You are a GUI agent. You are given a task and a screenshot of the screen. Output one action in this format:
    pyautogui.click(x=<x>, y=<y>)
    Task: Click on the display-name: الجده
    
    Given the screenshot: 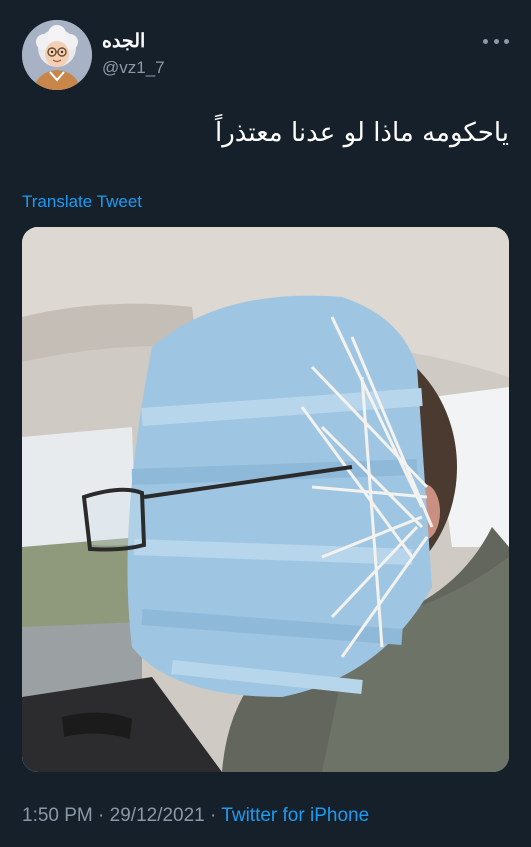 What is the action you would take?
    pyautogui.click(x=123, y=41)
    